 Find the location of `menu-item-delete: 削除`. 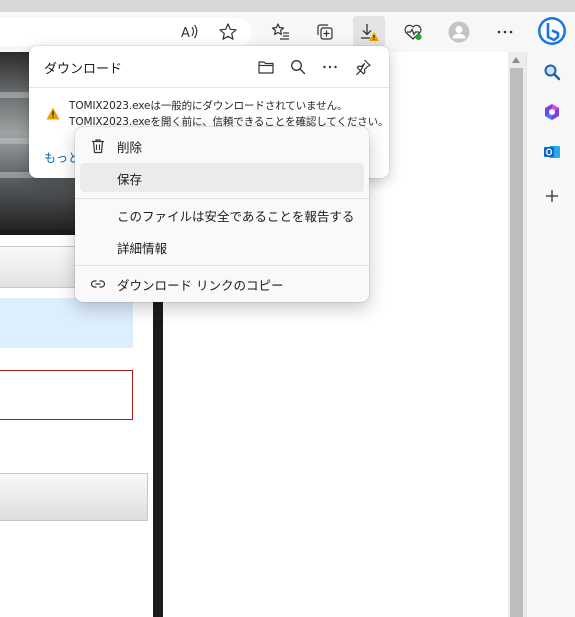

menu-item-delete: 削除 is located at coordinates (222, 145).